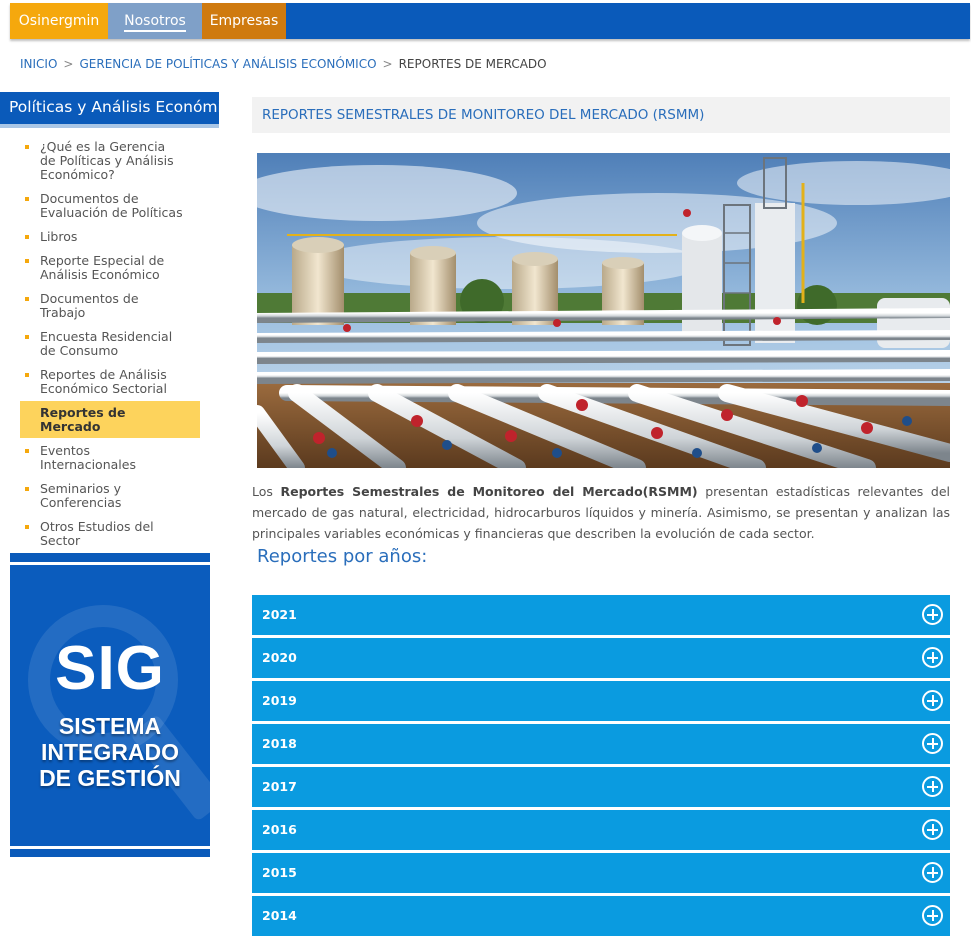 This screenshot has width=971, height=937. I want to click on sig-banner: SIG SISTEMA INTEGRADO DE GESTIÓN, so click(110, 705).